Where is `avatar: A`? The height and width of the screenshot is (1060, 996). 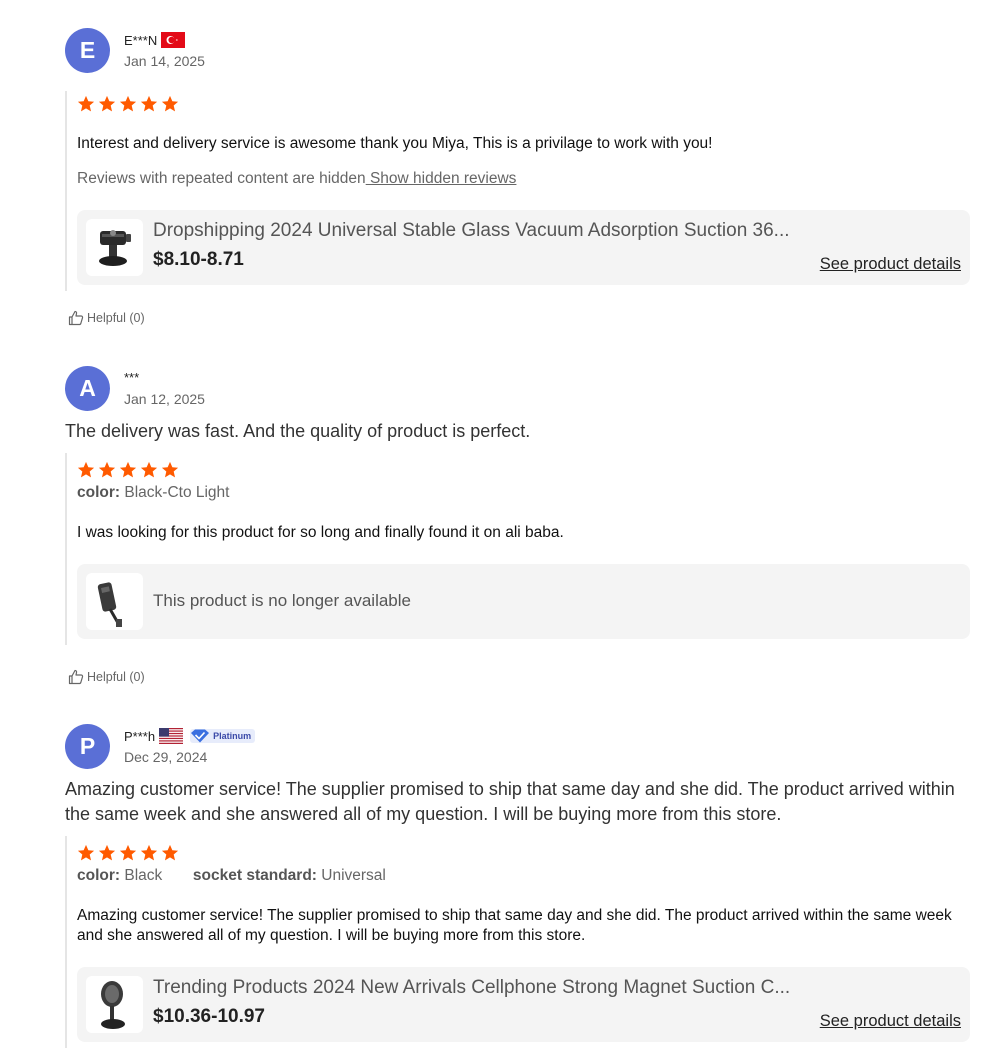
avatar: A is located at coordinates (87, 388).